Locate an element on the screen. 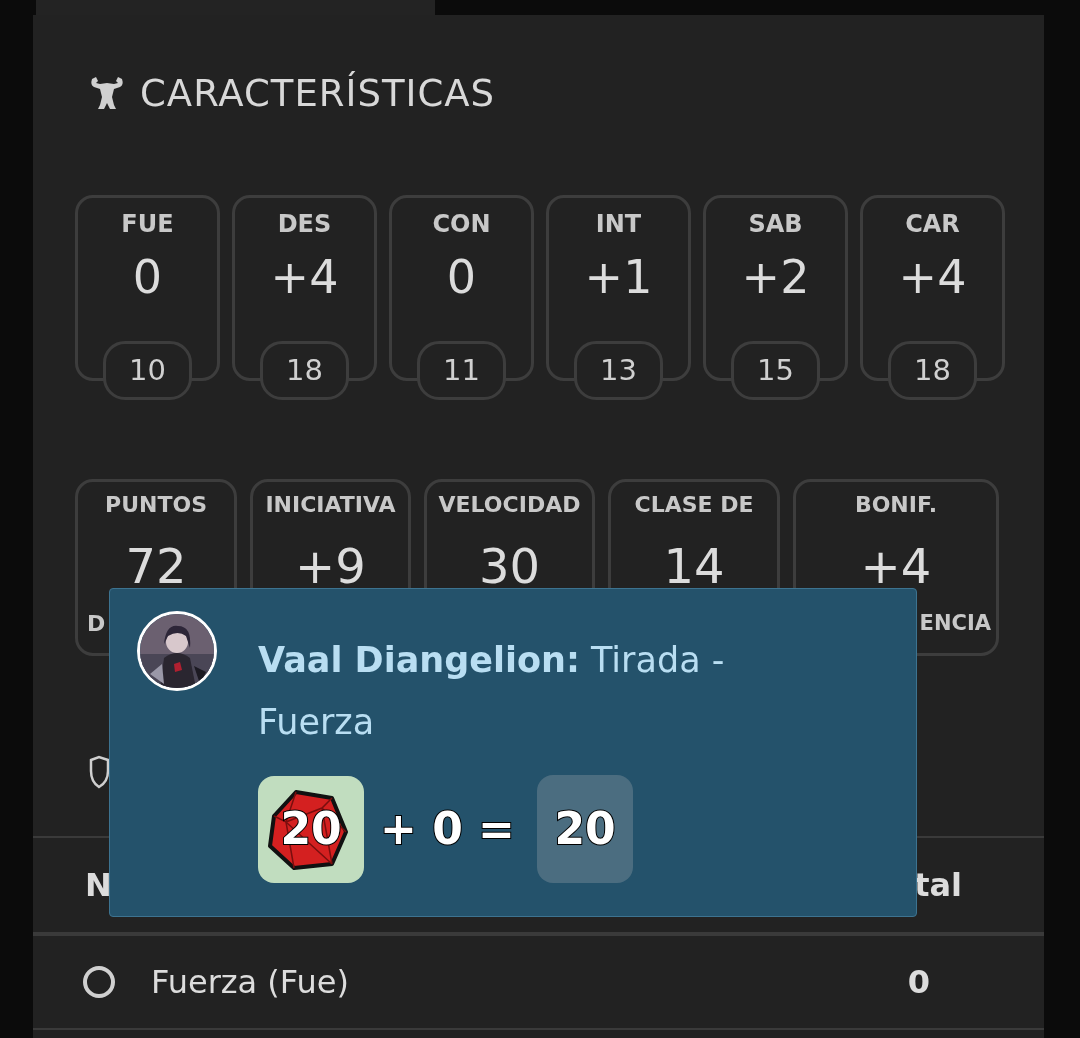 Image resolution: width=1080 pixels, height=1038 pixels. die-result: 20 is located at coordinates (311, 829).